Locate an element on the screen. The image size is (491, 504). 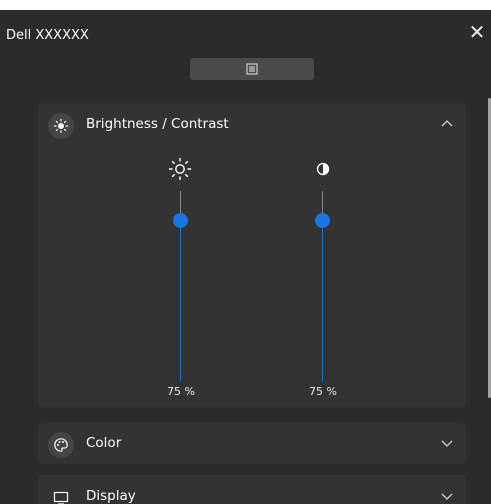
color-header: Color is located at coordinates (252, 443).